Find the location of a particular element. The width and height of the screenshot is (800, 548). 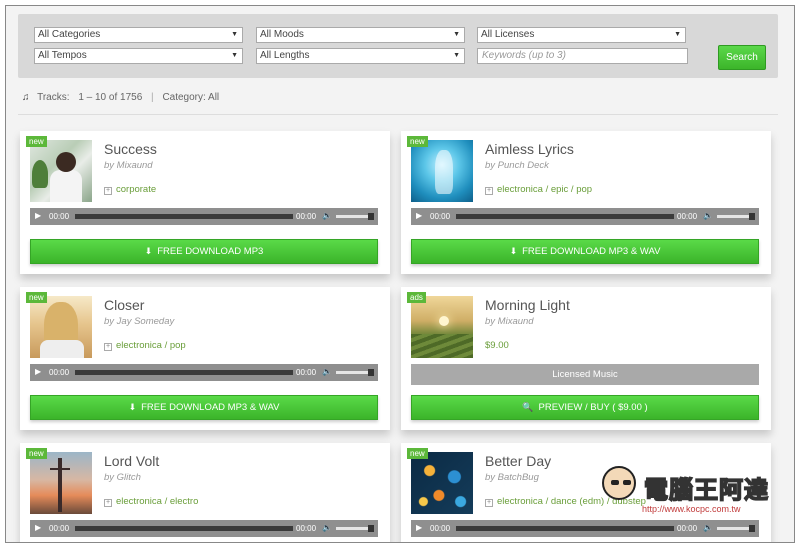

search-button: Search is located at coordinates (742, 57).